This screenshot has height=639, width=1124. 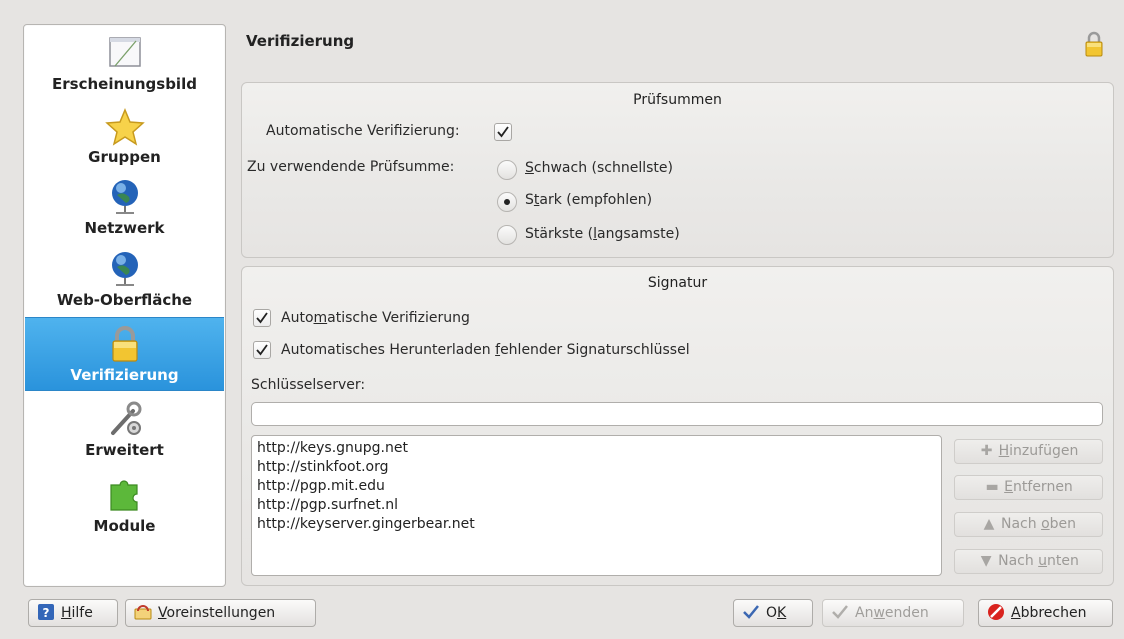 I want to click on sidebar-item-groups: Gruppen, so click(x=124, y=137).